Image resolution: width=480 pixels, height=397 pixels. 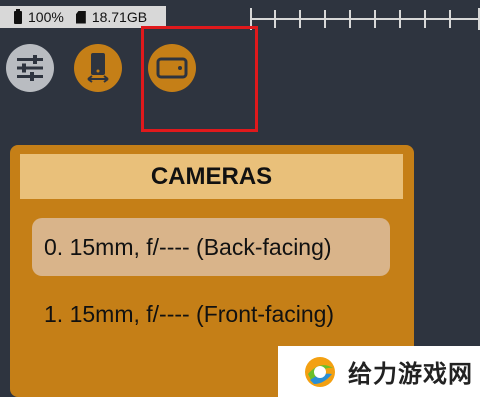 I want to click on battery-icon, so click(x=18, y=16).